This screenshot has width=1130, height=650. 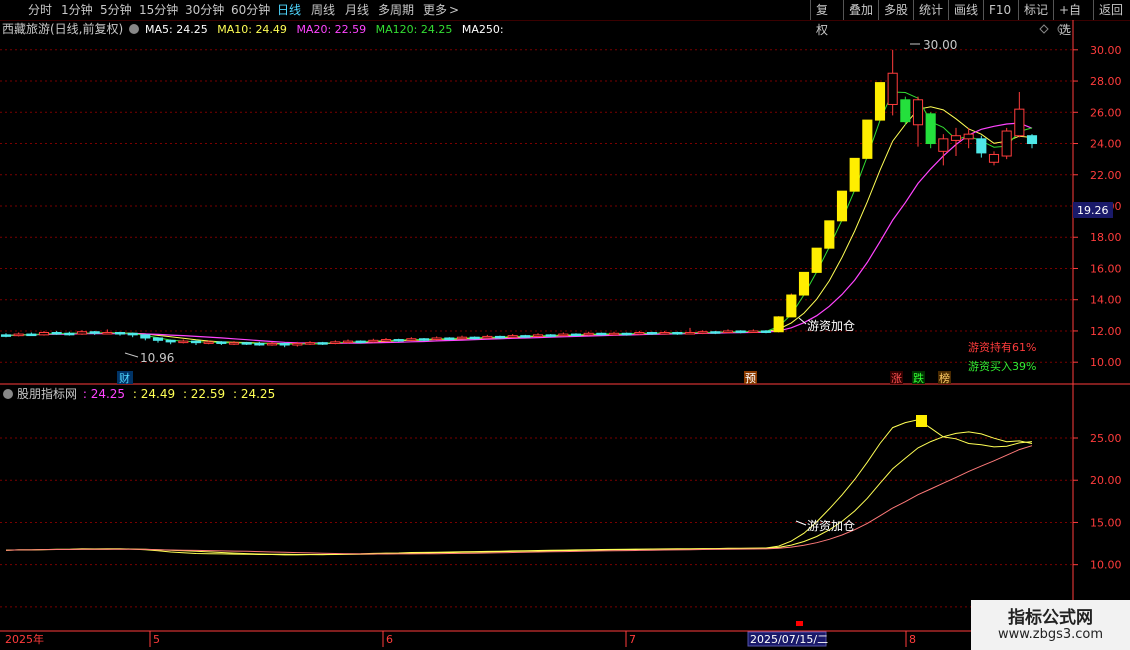 I want to click on x-label-may: 5, so click(x=156, y=639).